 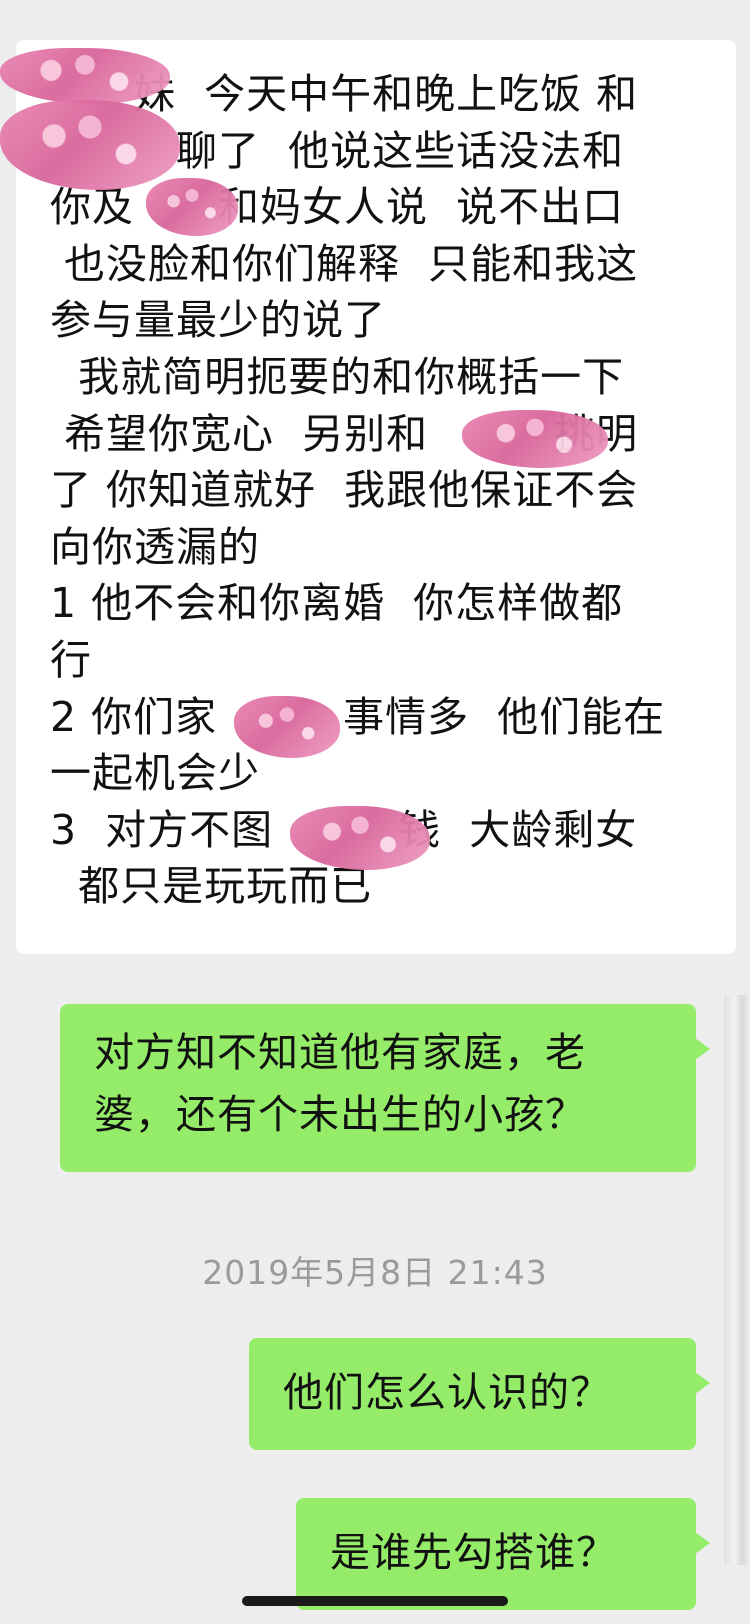 I want to click on message-line: 2 你们家 事情多 他们能在, so click(x=358, y=716).